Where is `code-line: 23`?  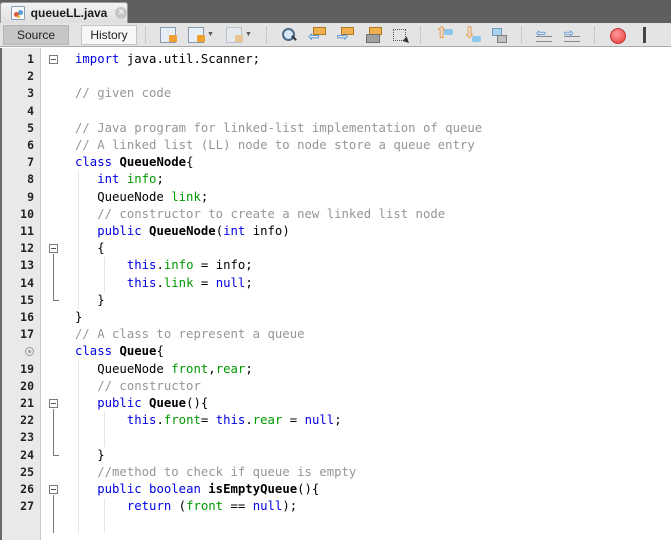
code-line: 23 is located at coordinates (335, 437).